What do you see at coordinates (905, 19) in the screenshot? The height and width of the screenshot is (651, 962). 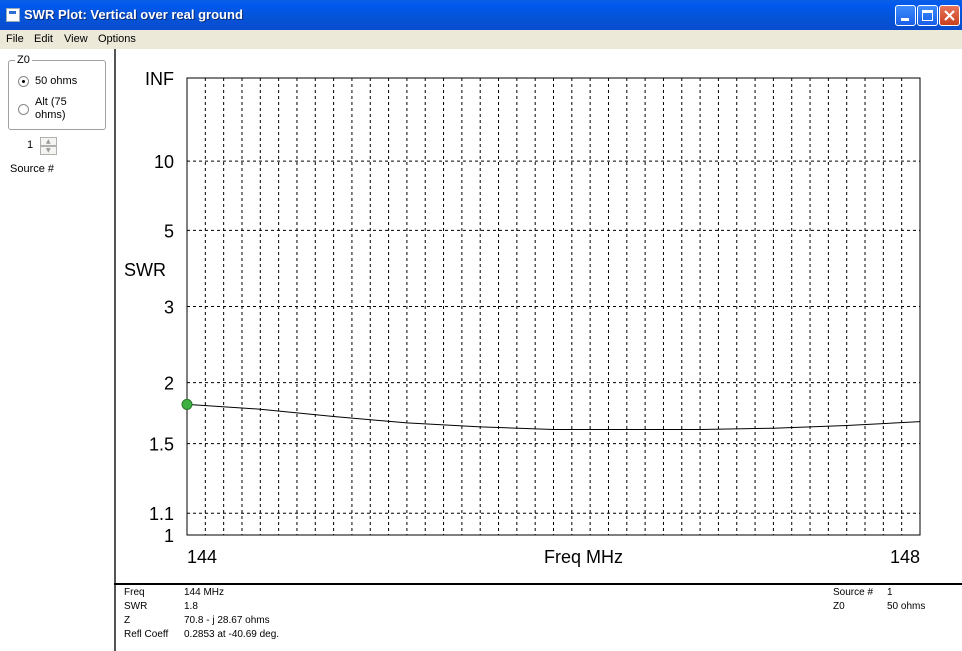 I see `minimize-icon` at bounding box center [905, 19].